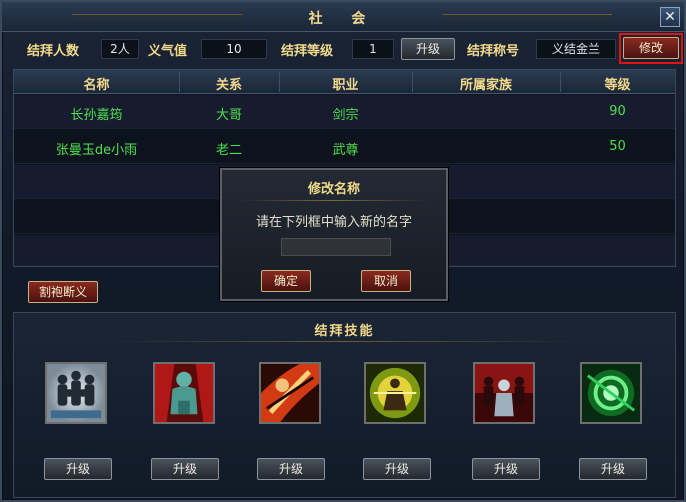 The image size is (686, 502). Describe the element at coordinates (120, 49) in the screenshot. I see `members-value: 2人` at that location.